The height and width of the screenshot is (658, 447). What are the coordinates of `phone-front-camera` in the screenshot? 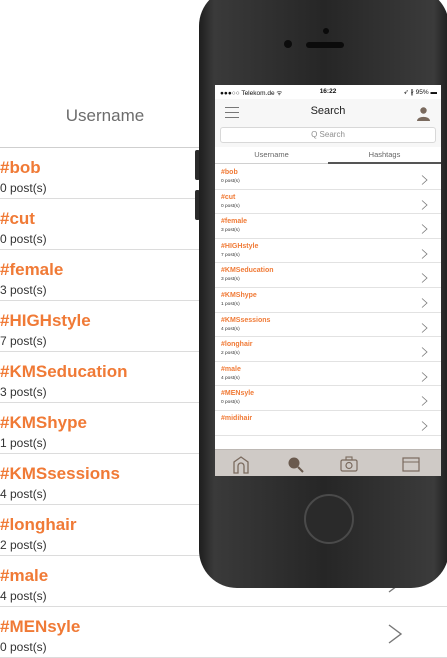 It's located at (288, 44).